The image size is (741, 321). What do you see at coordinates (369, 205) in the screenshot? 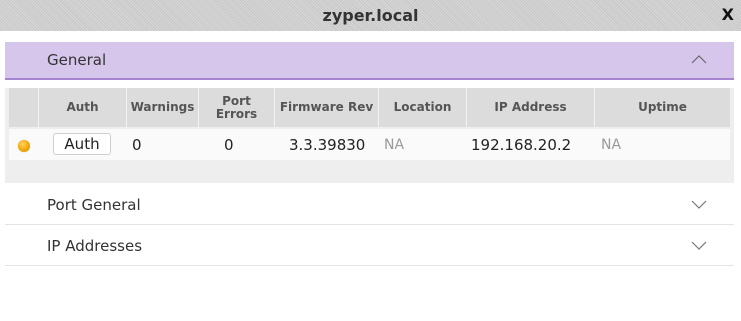
I see `section-port-general-header: Port General` at bounding box center [369, 205].